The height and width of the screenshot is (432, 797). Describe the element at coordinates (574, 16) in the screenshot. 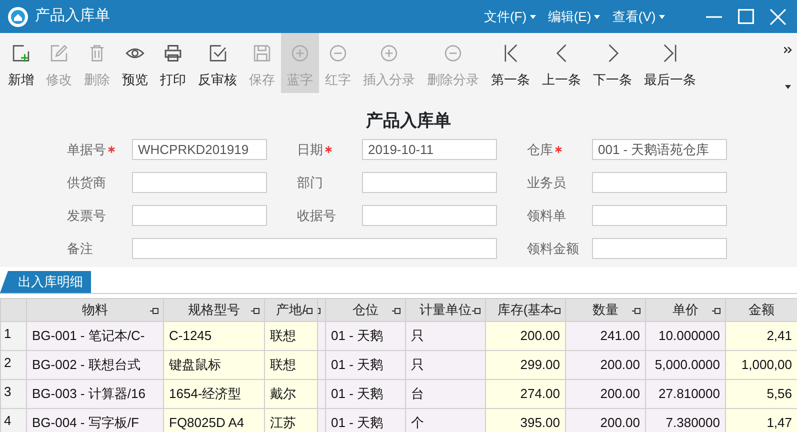

I see `menu-item: 编辑(E)` at that location.